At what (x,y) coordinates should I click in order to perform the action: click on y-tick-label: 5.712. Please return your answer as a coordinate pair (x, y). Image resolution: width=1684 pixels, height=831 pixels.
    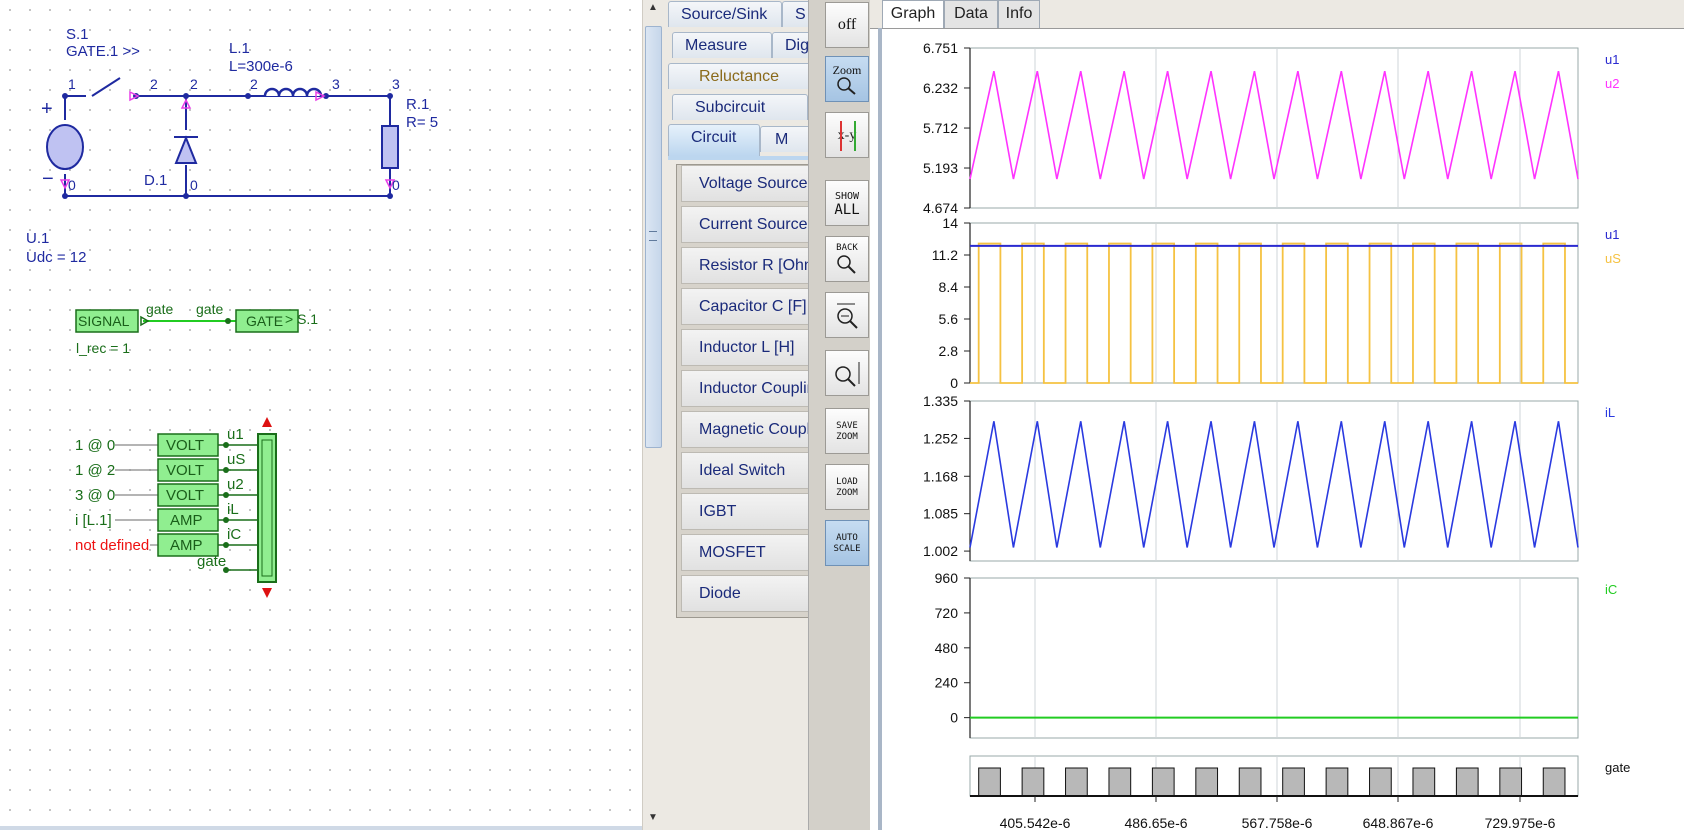
    Looking at the image, I should click on (940, 128).